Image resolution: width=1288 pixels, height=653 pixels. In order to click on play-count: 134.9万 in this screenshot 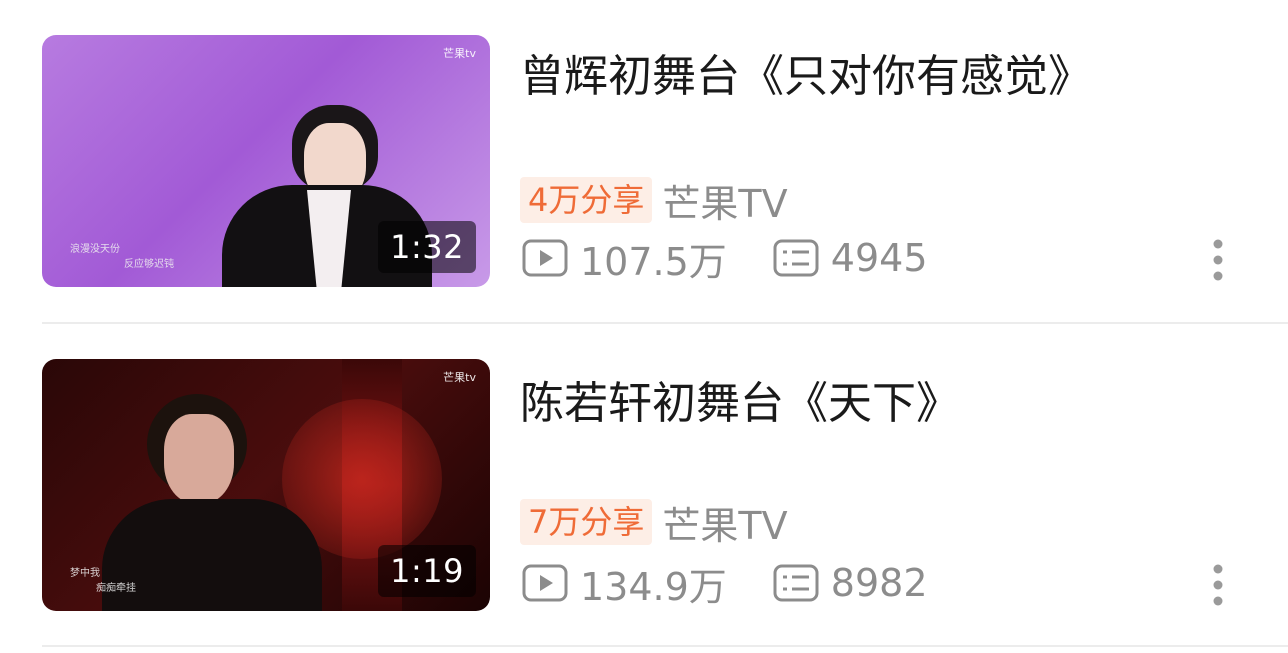, I will do `click(624, 583)`.